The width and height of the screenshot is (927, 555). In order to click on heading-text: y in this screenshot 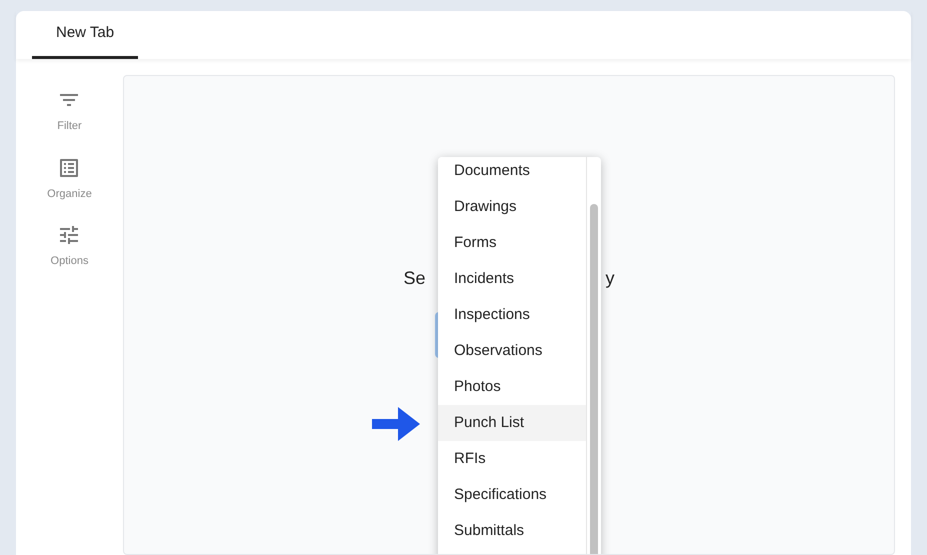, I will do `click(610, 278)`.